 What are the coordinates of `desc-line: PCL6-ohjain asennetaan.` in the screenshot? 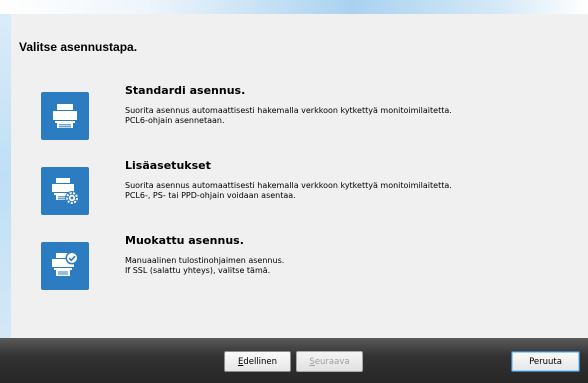 It's located at (175, 120).